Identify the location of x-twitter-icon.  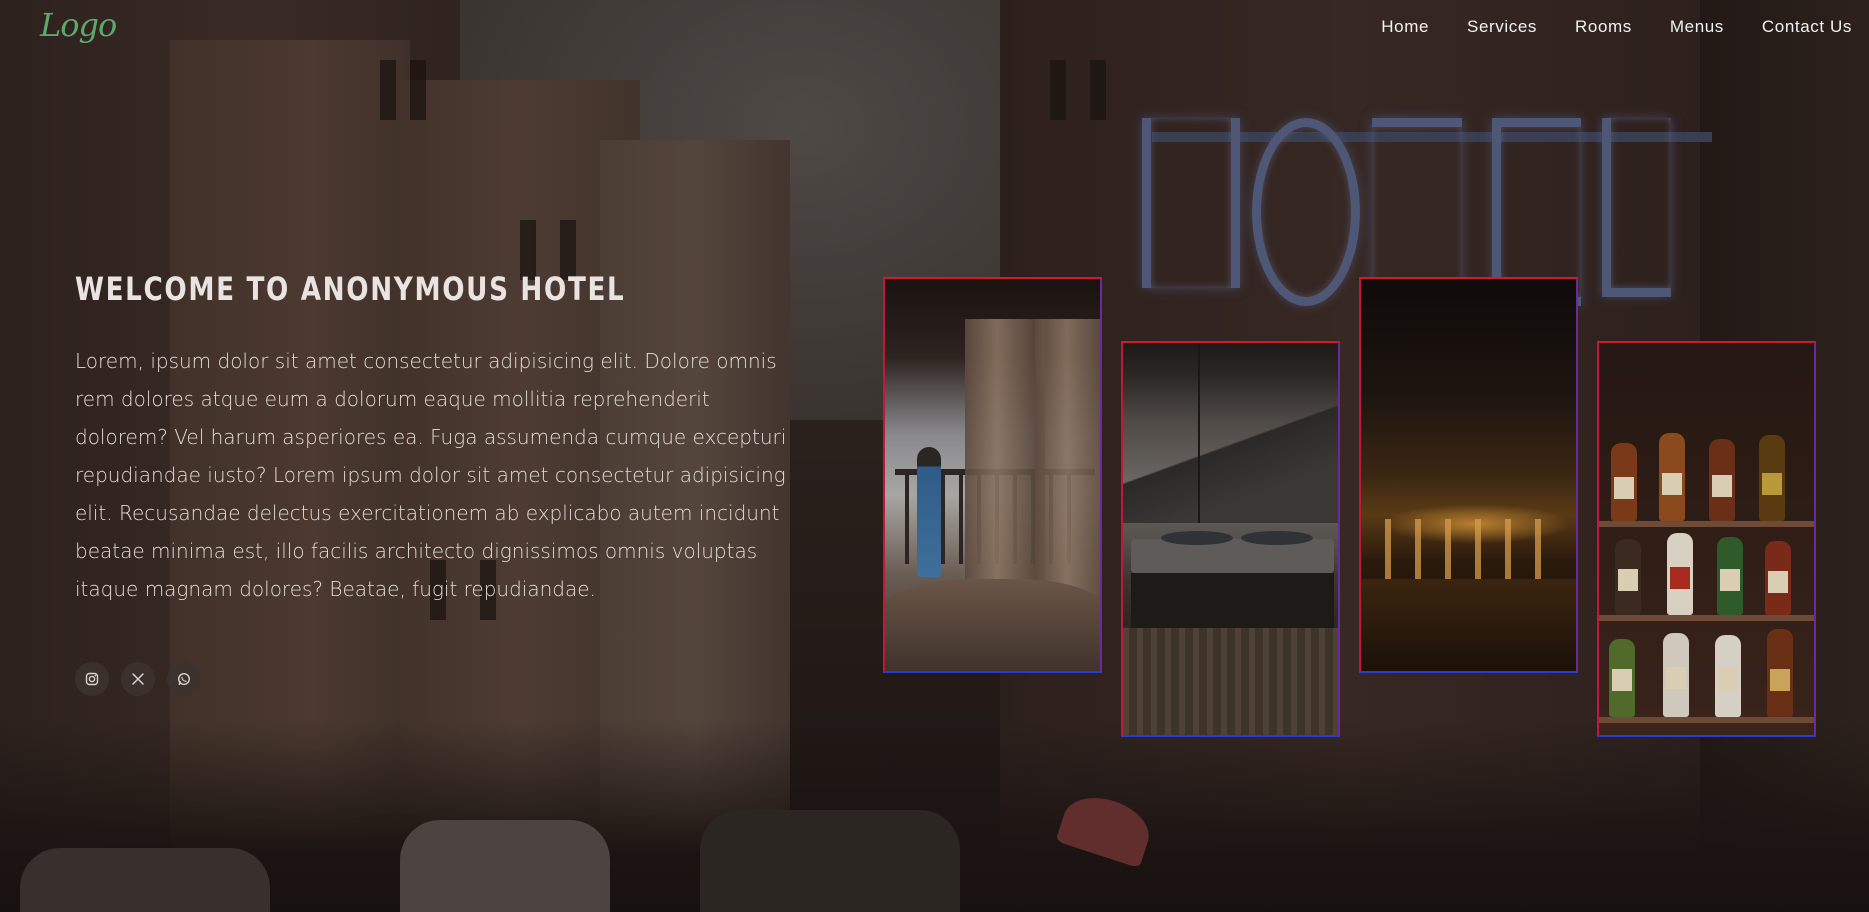
(138, 679).